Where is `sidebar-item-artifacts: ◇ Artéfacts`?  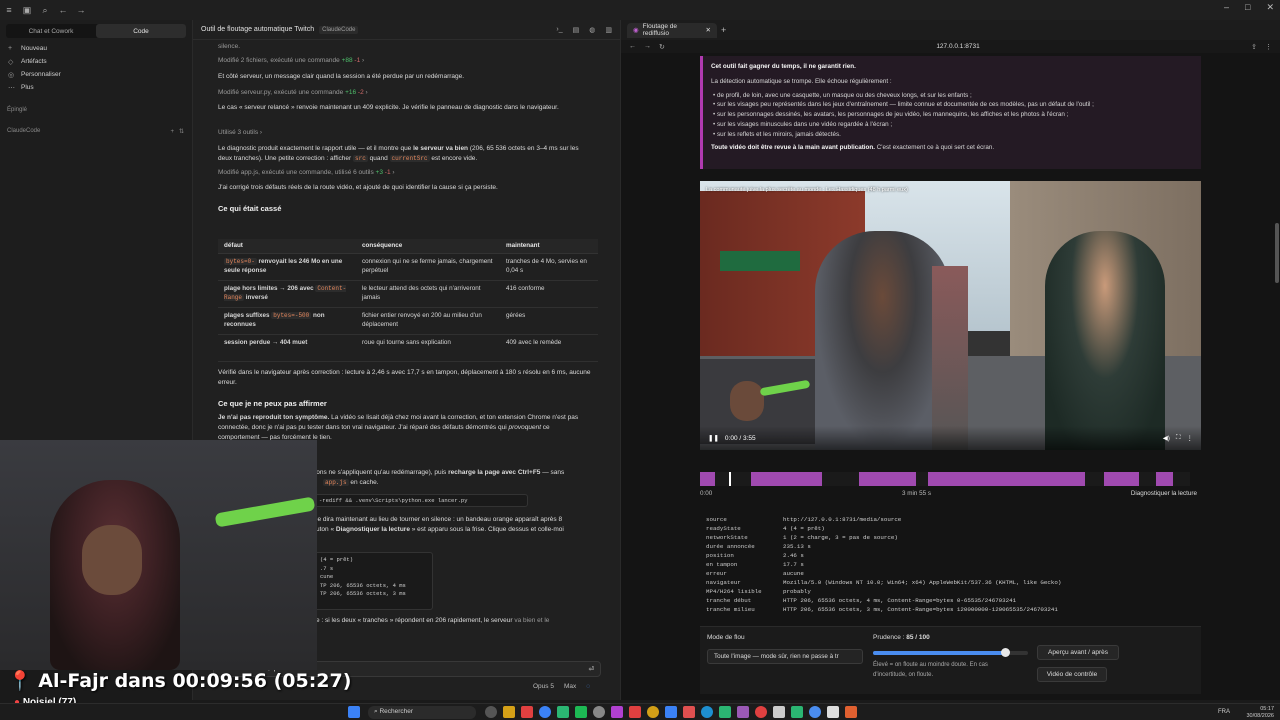 sidebar-item-artifacts: ◇ Artéfacts is located at coordinates (96, 61).